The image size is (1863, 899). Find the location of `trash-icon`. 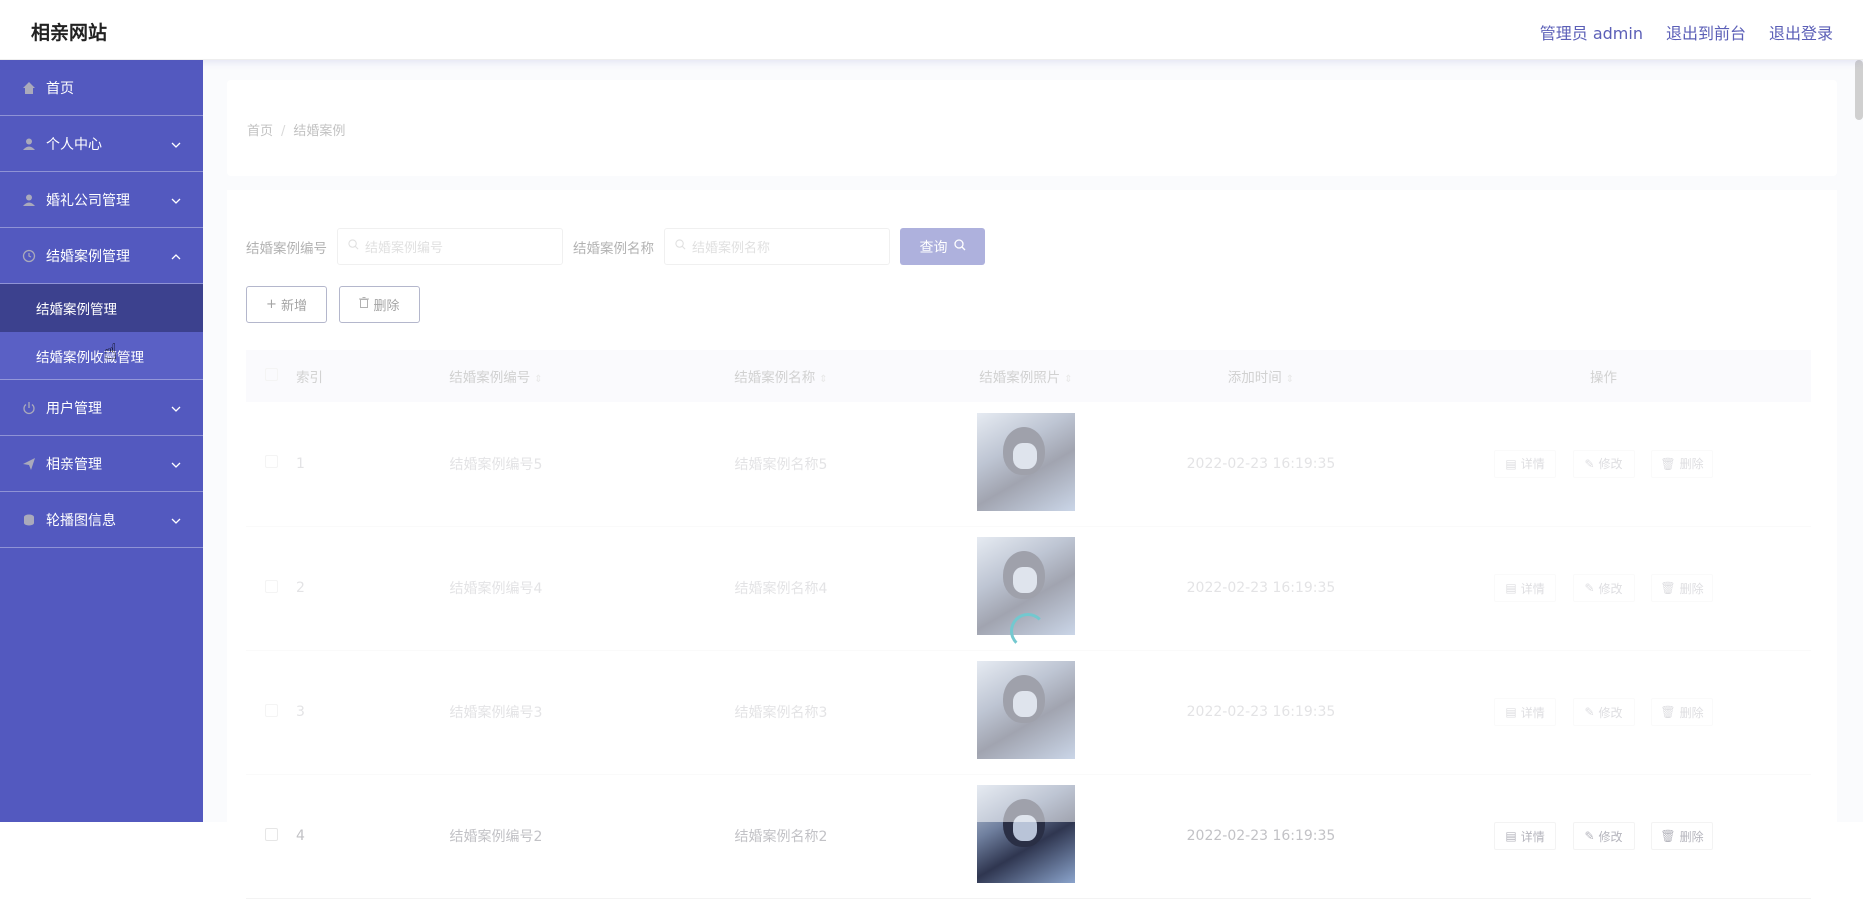

trash-icon is located at coordinates (364, 304).